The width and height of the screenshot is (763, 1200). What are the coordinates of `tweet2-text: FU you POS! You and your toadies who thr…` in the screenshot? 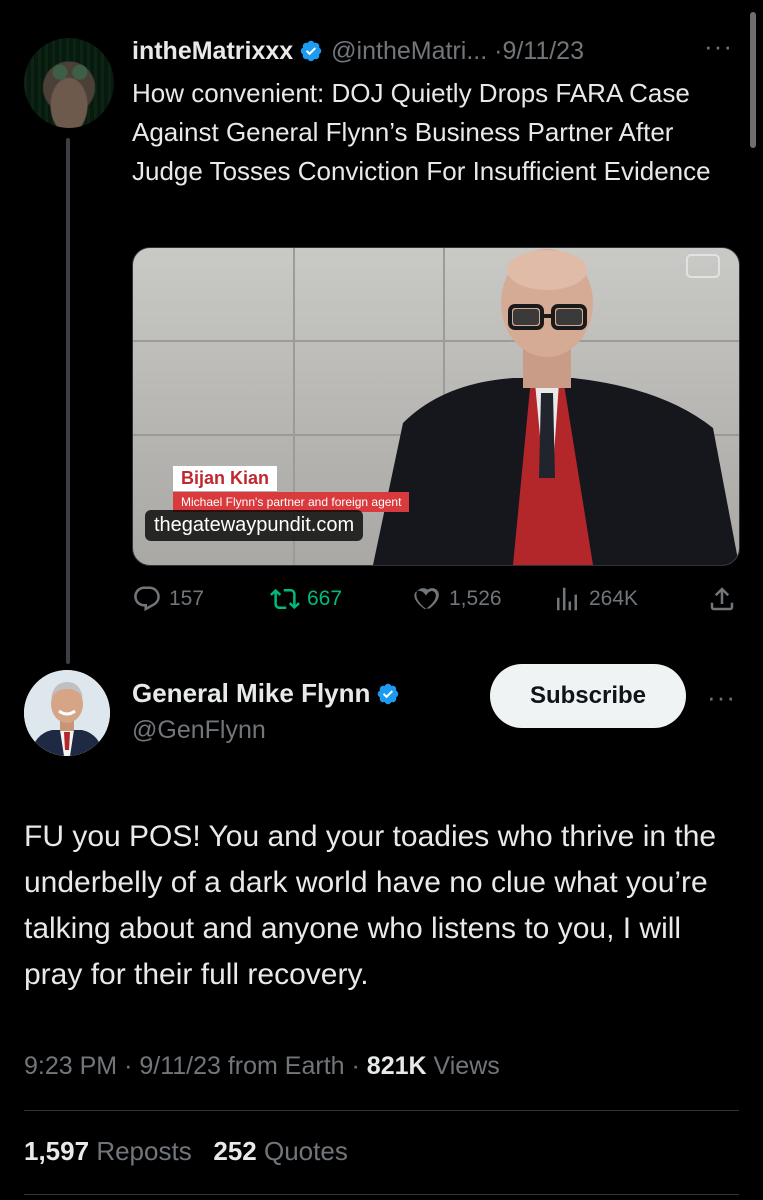 It's located at (370, 905).